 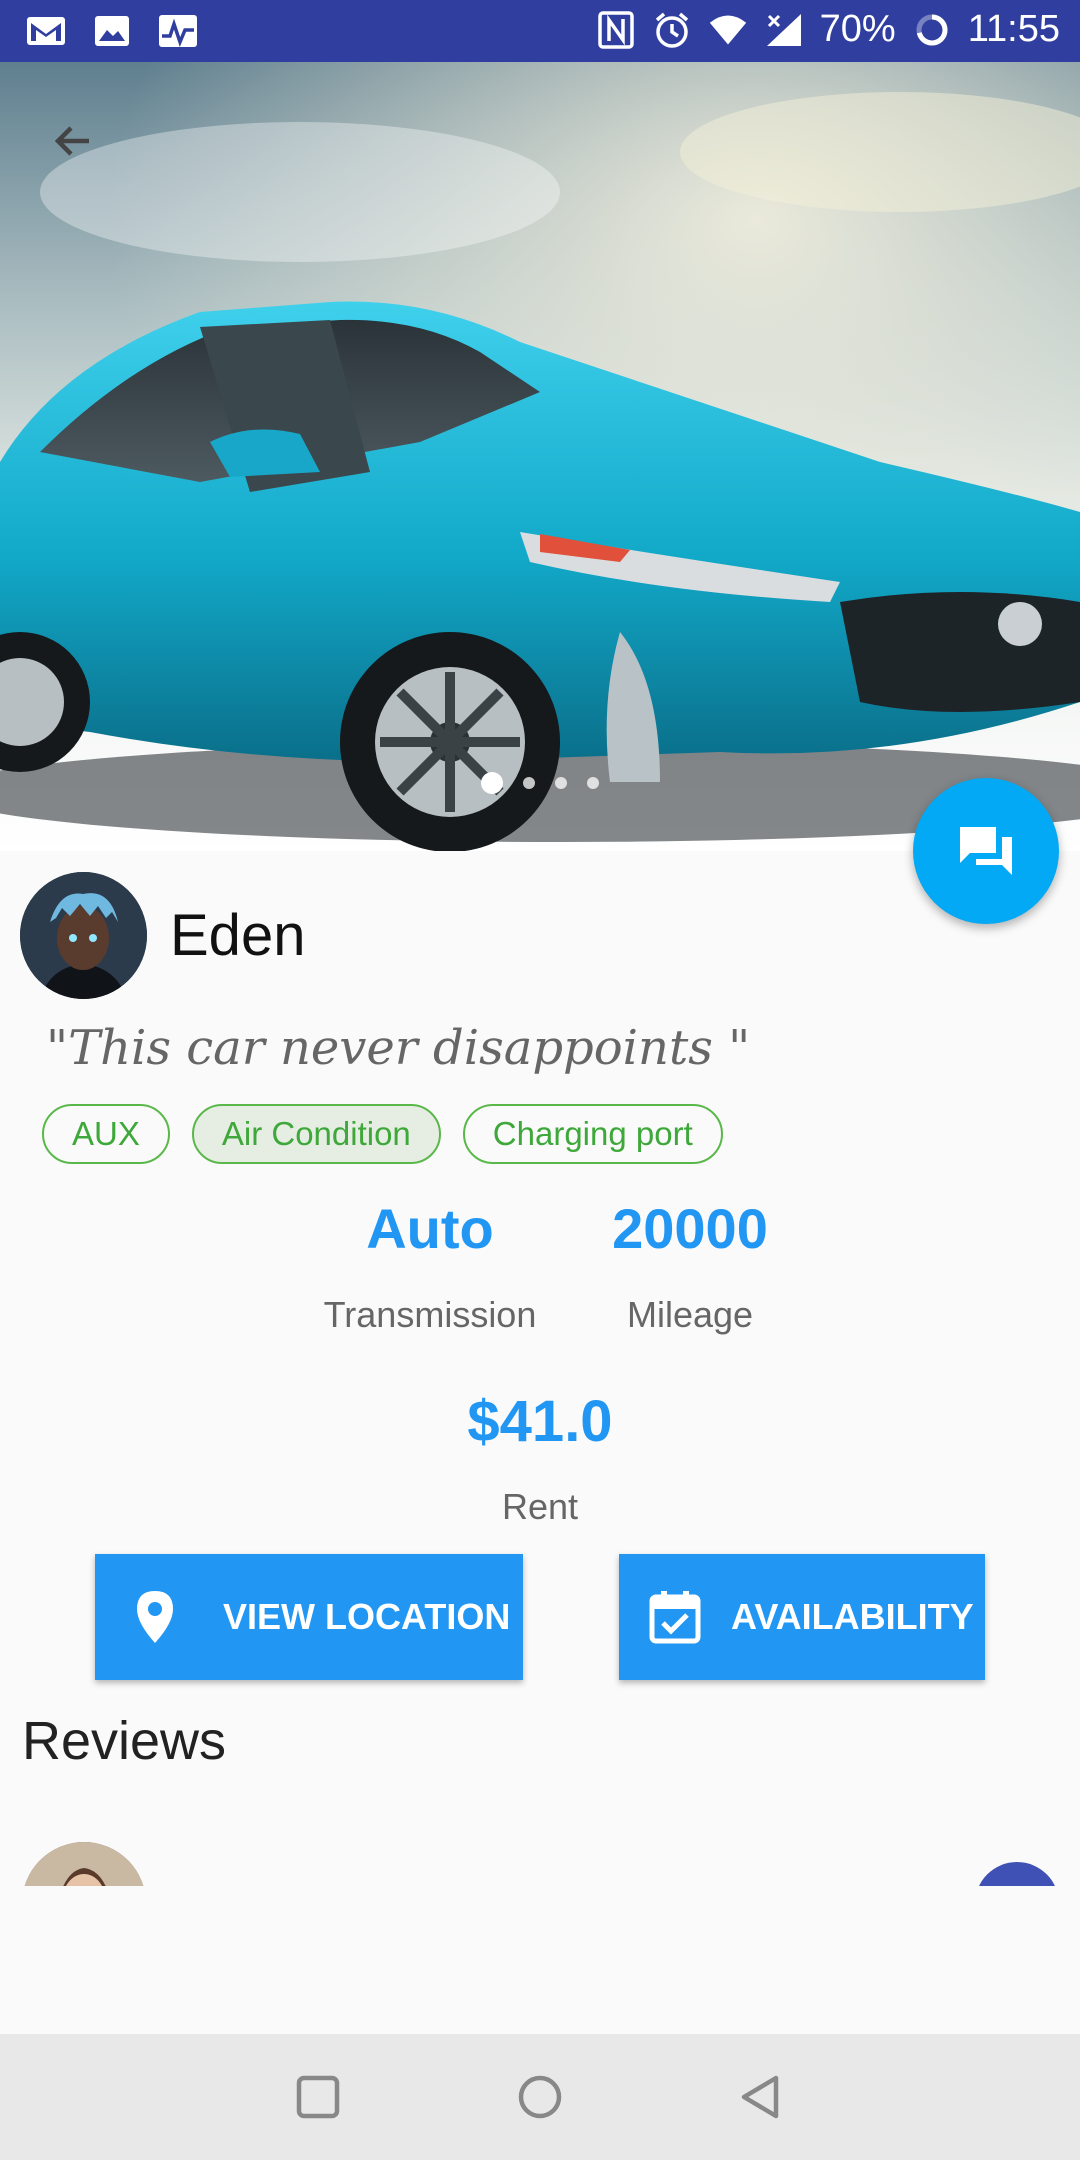 I want to click on system-nav-bar, so click(x=540, y=2097).